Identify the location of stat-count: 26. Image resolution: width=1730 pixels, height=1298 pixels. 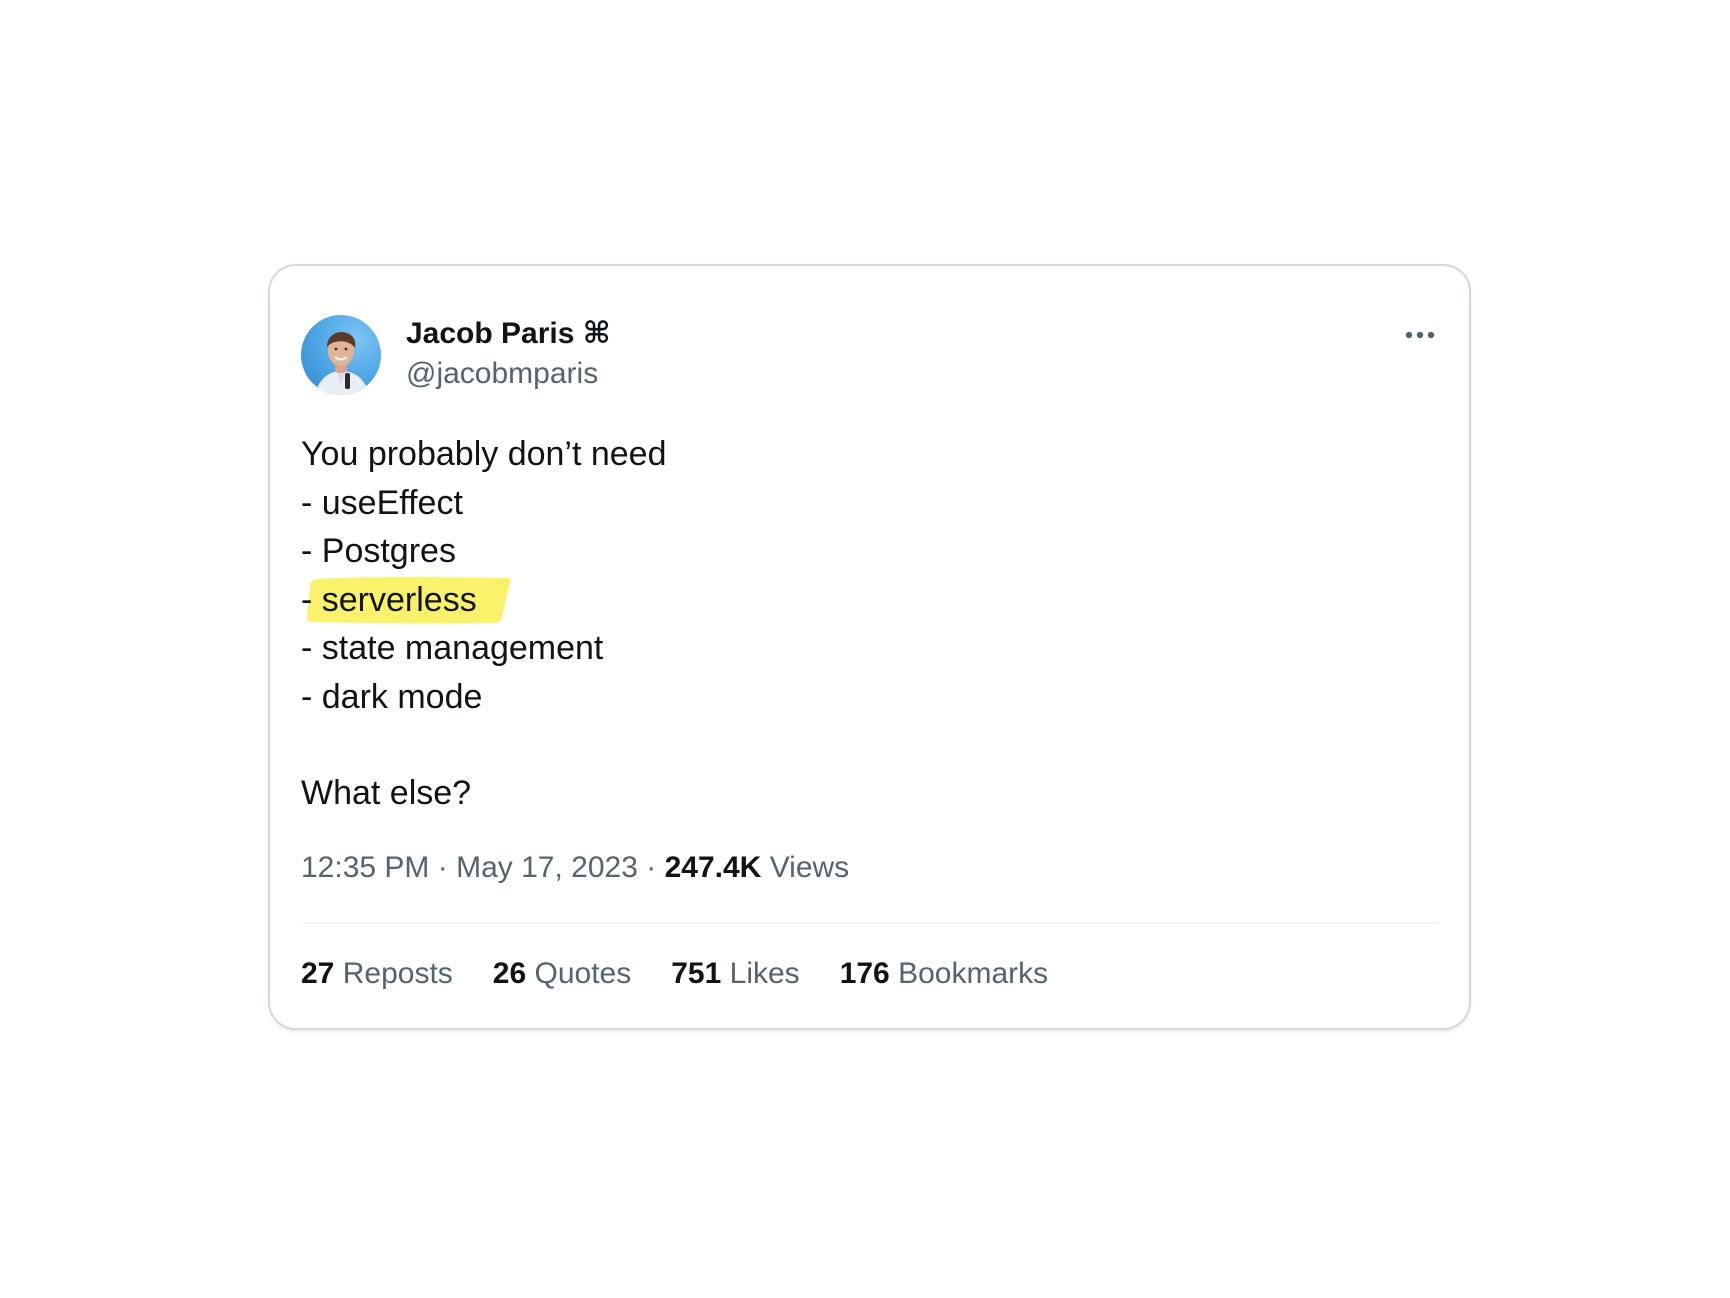
(509, 973).